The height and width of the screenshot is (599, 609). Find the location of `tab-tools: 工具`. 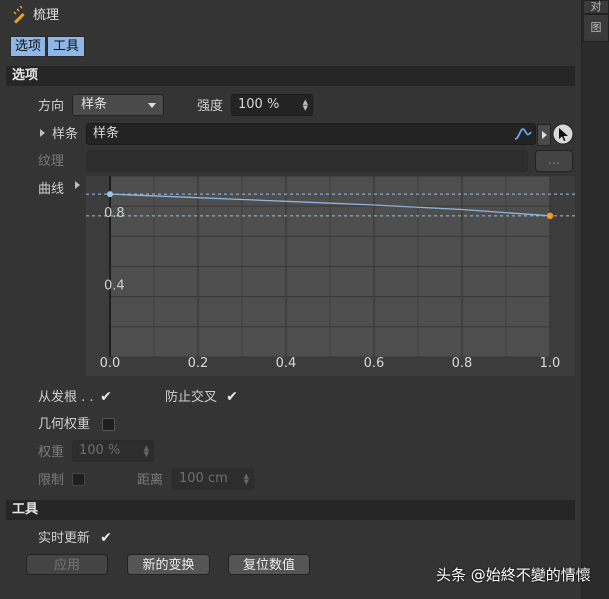

tab-tools: 工具 is located at coordinates (66, 46).